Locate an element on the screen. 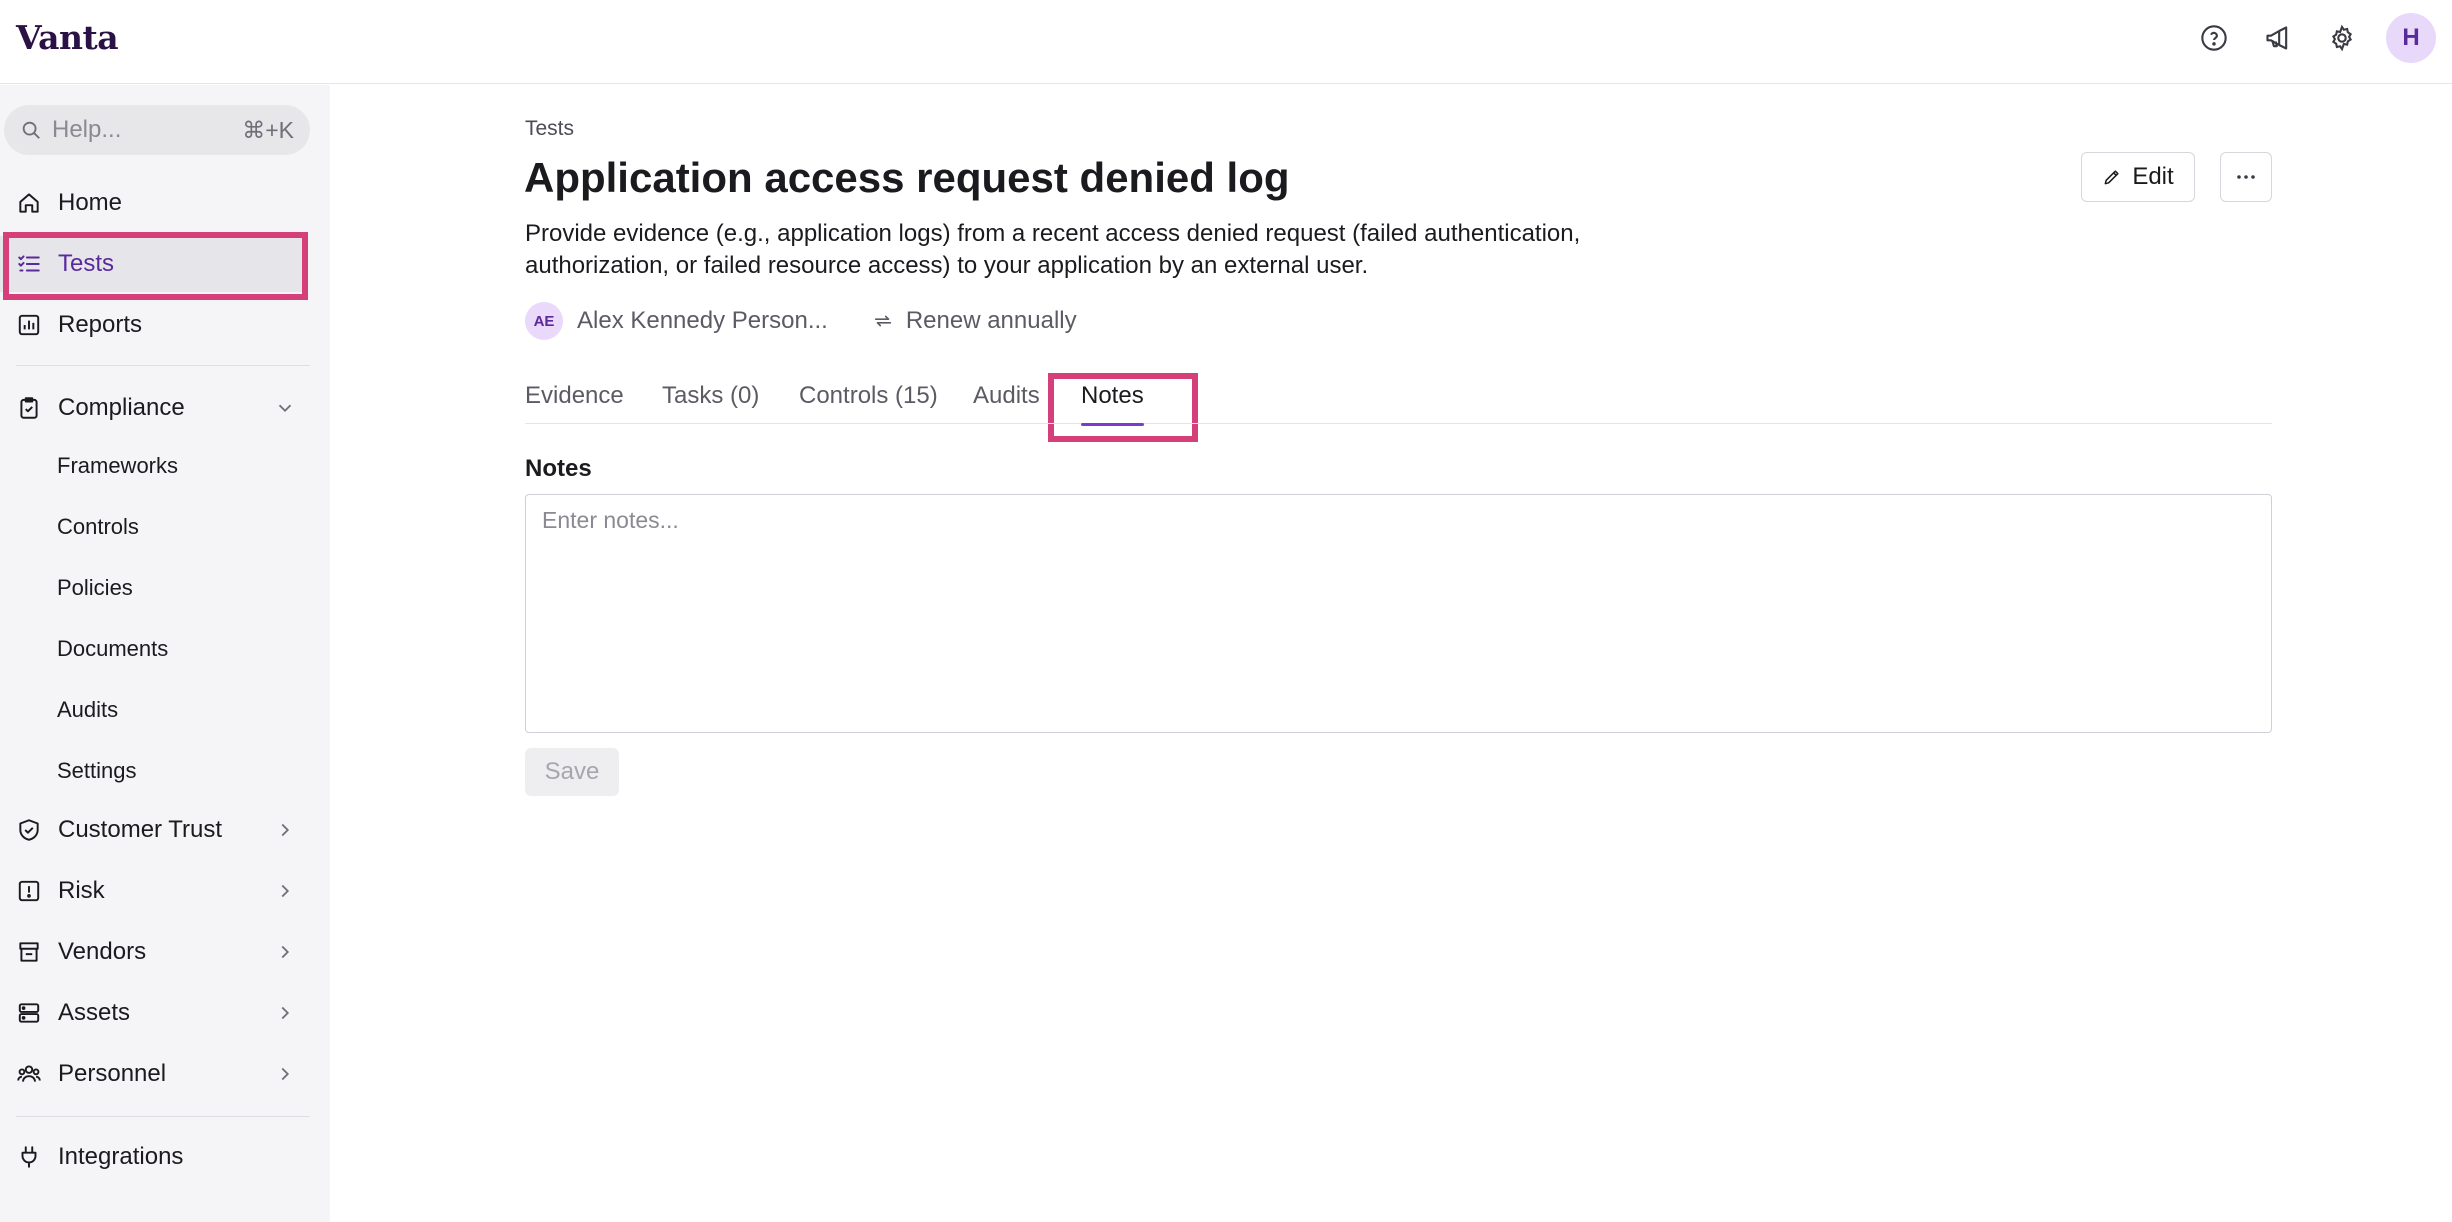 The height and width of the screenshot is (1222, 2452). edit-label: Edit is located at coordinates (2153, 176).